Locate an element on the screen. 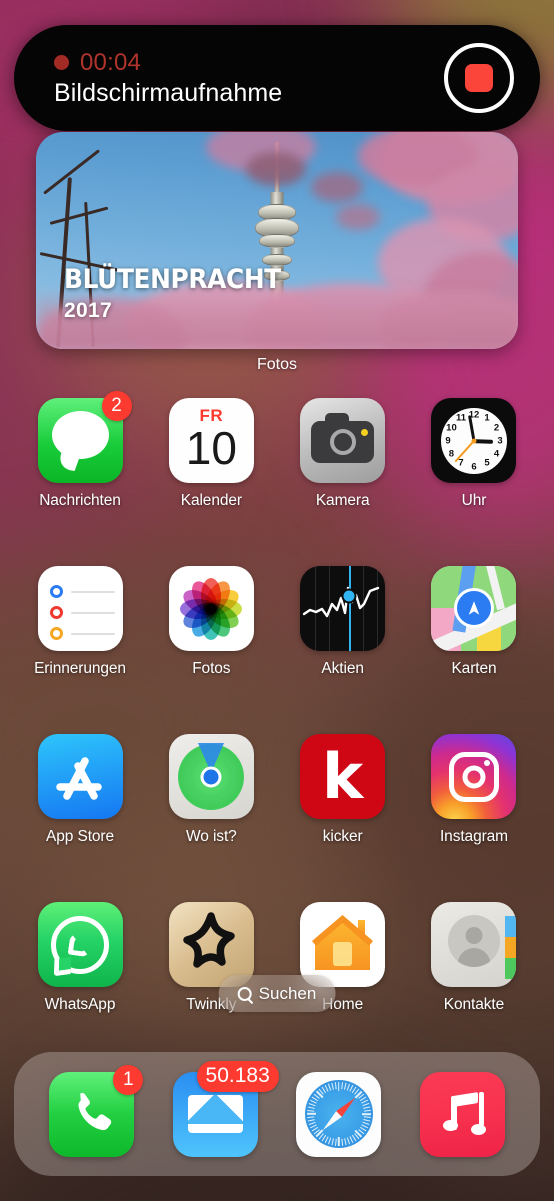  app-row-3: App Store Wo ist? k kicker Instagram is located at coordinates (277, 790).